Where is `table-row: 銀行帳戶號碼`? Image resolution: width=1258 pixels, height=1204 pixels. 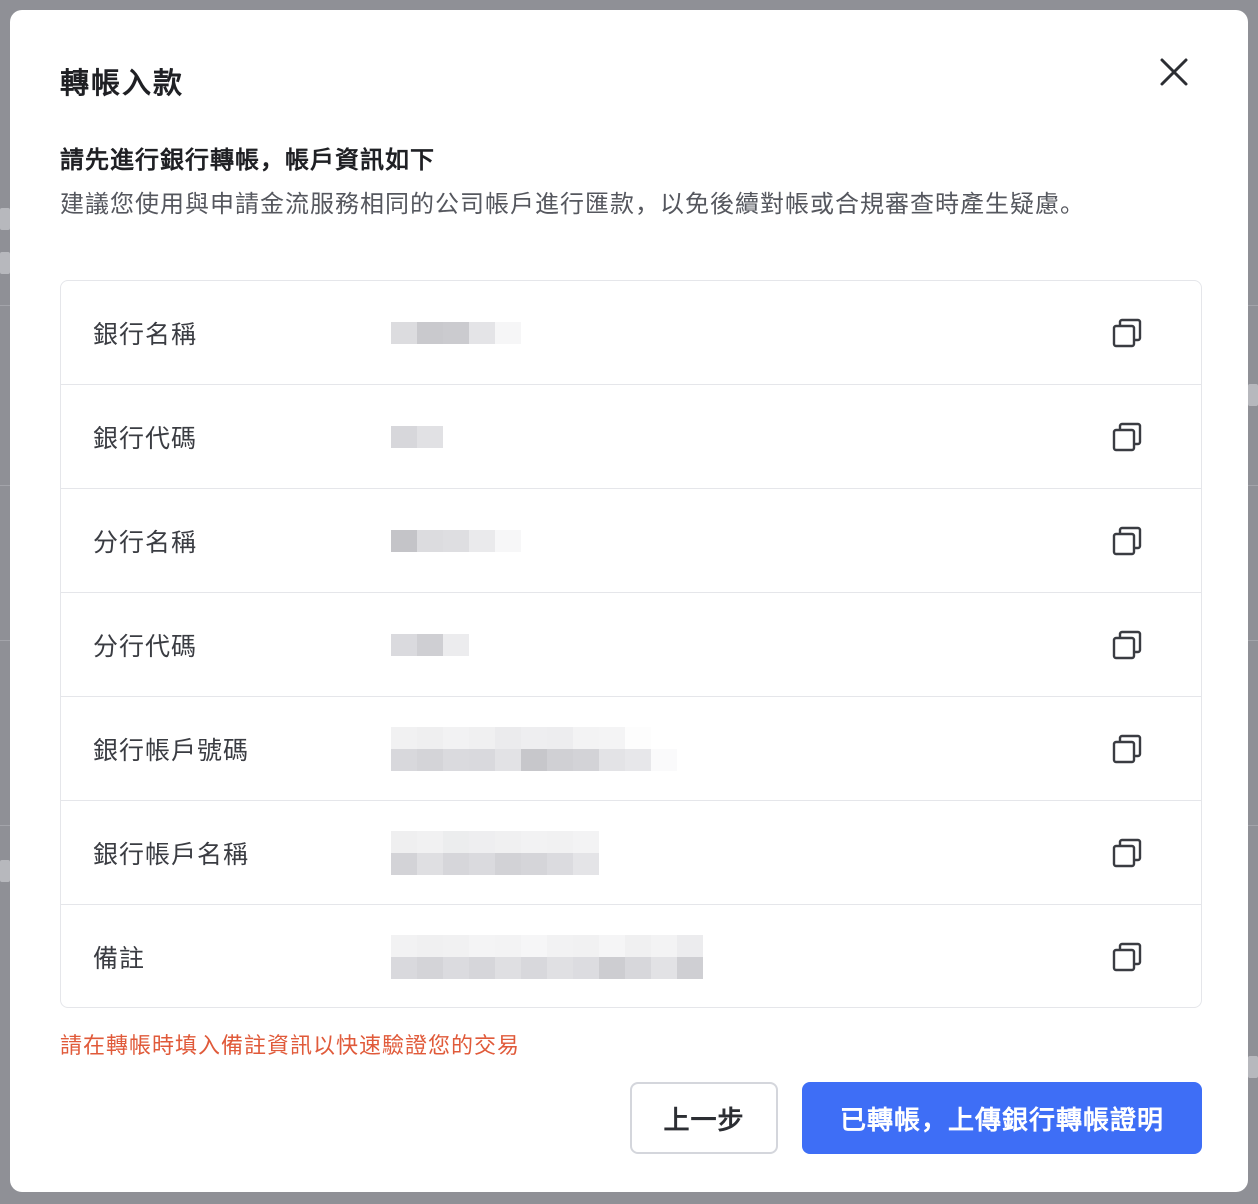 table-row: 銀行帳戶號碼 is located at coordinates (631, 749).